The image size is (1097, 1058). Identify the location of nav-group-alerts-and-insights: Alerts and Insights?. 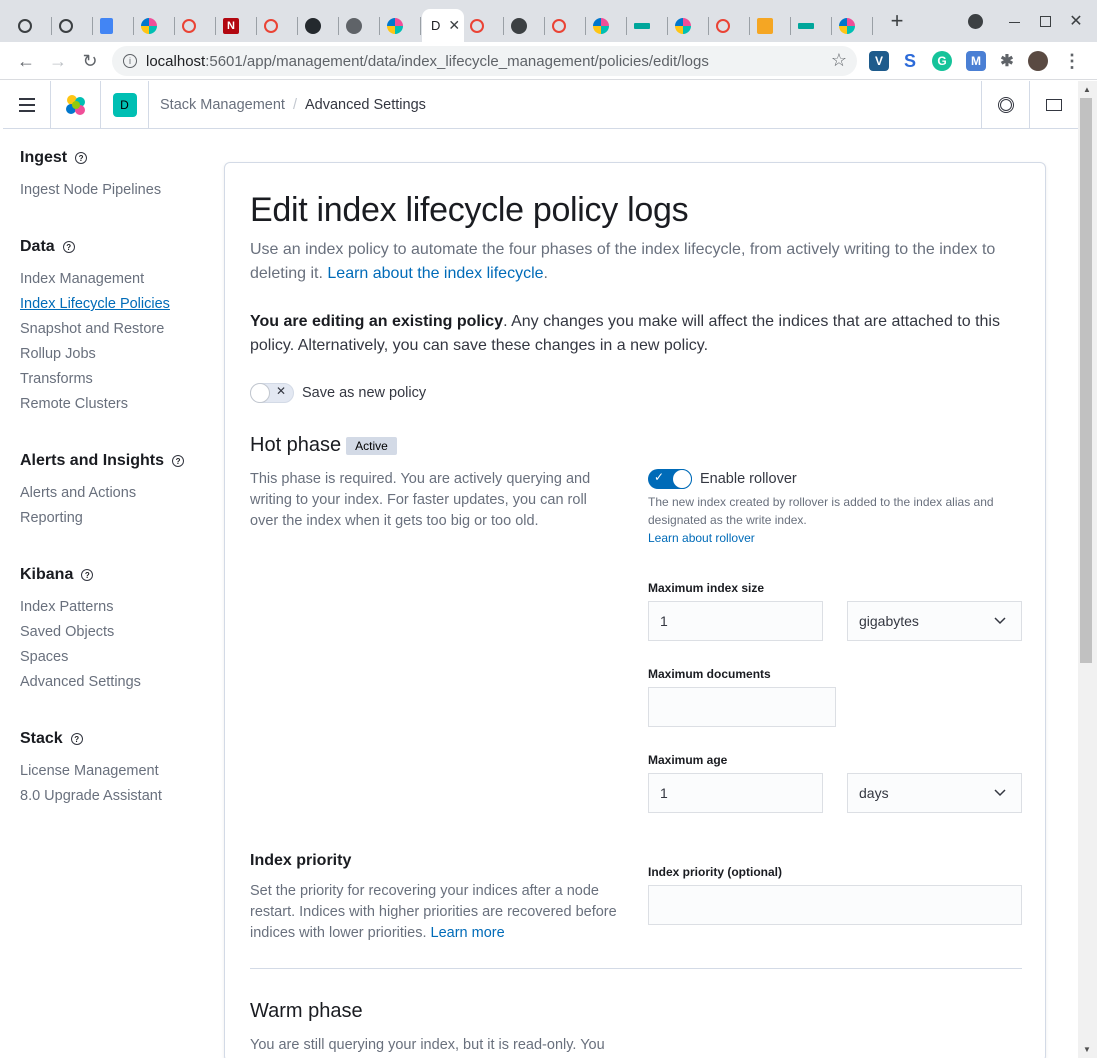
(102, 461).